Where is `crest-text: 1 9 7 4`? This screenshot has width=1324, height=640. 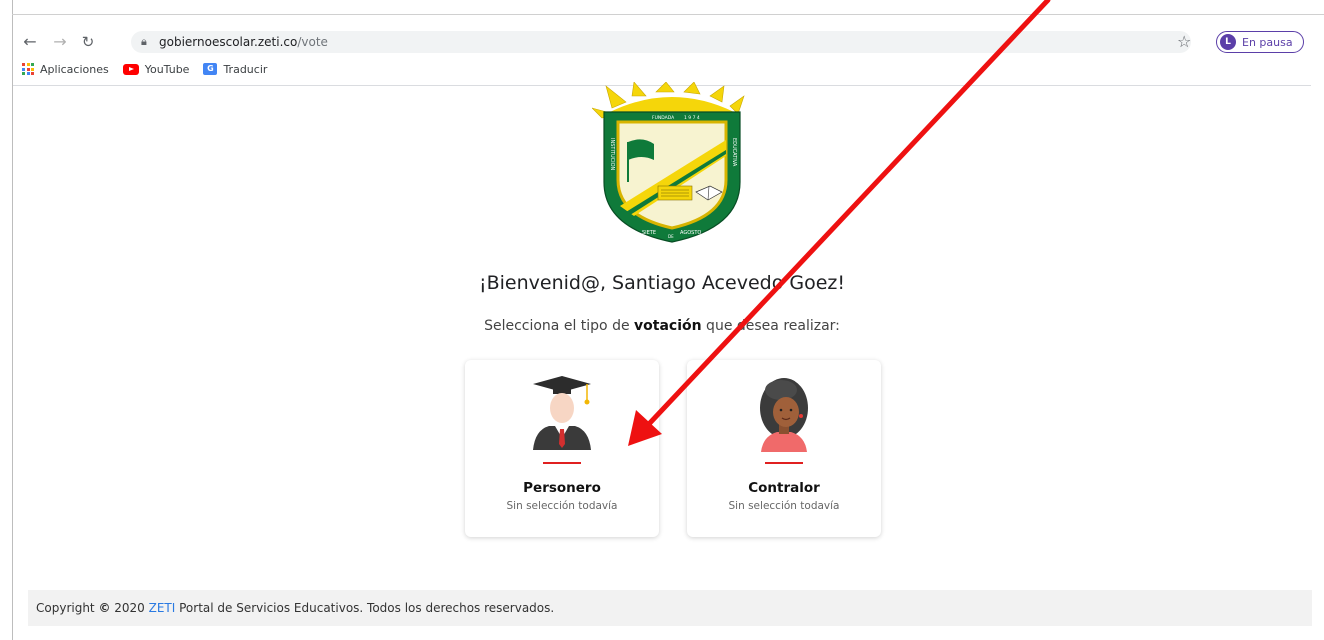
crest-text: 1 9 7 4 is located at coordinates (692, 118).